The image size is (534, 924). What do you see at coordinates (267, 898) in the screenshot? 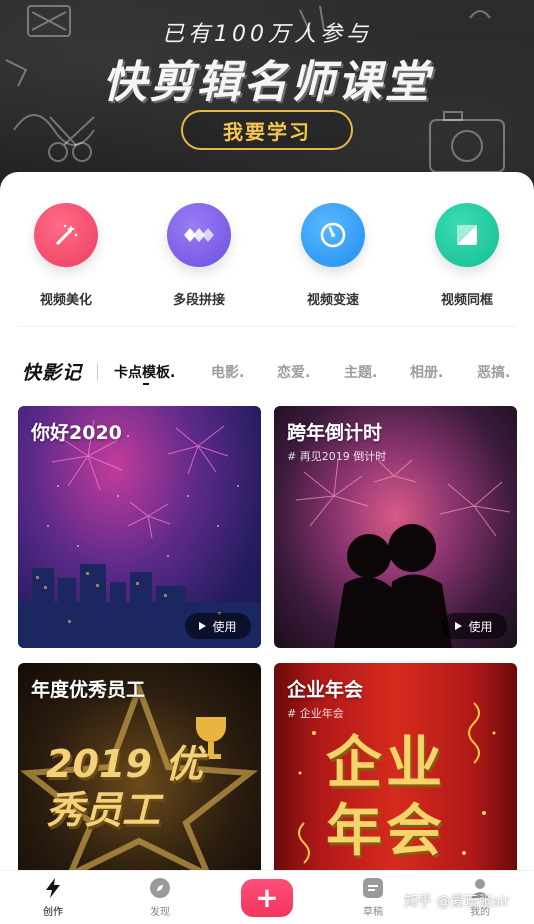
I see `create-plus-button: +` at bounding box center [267, 898].